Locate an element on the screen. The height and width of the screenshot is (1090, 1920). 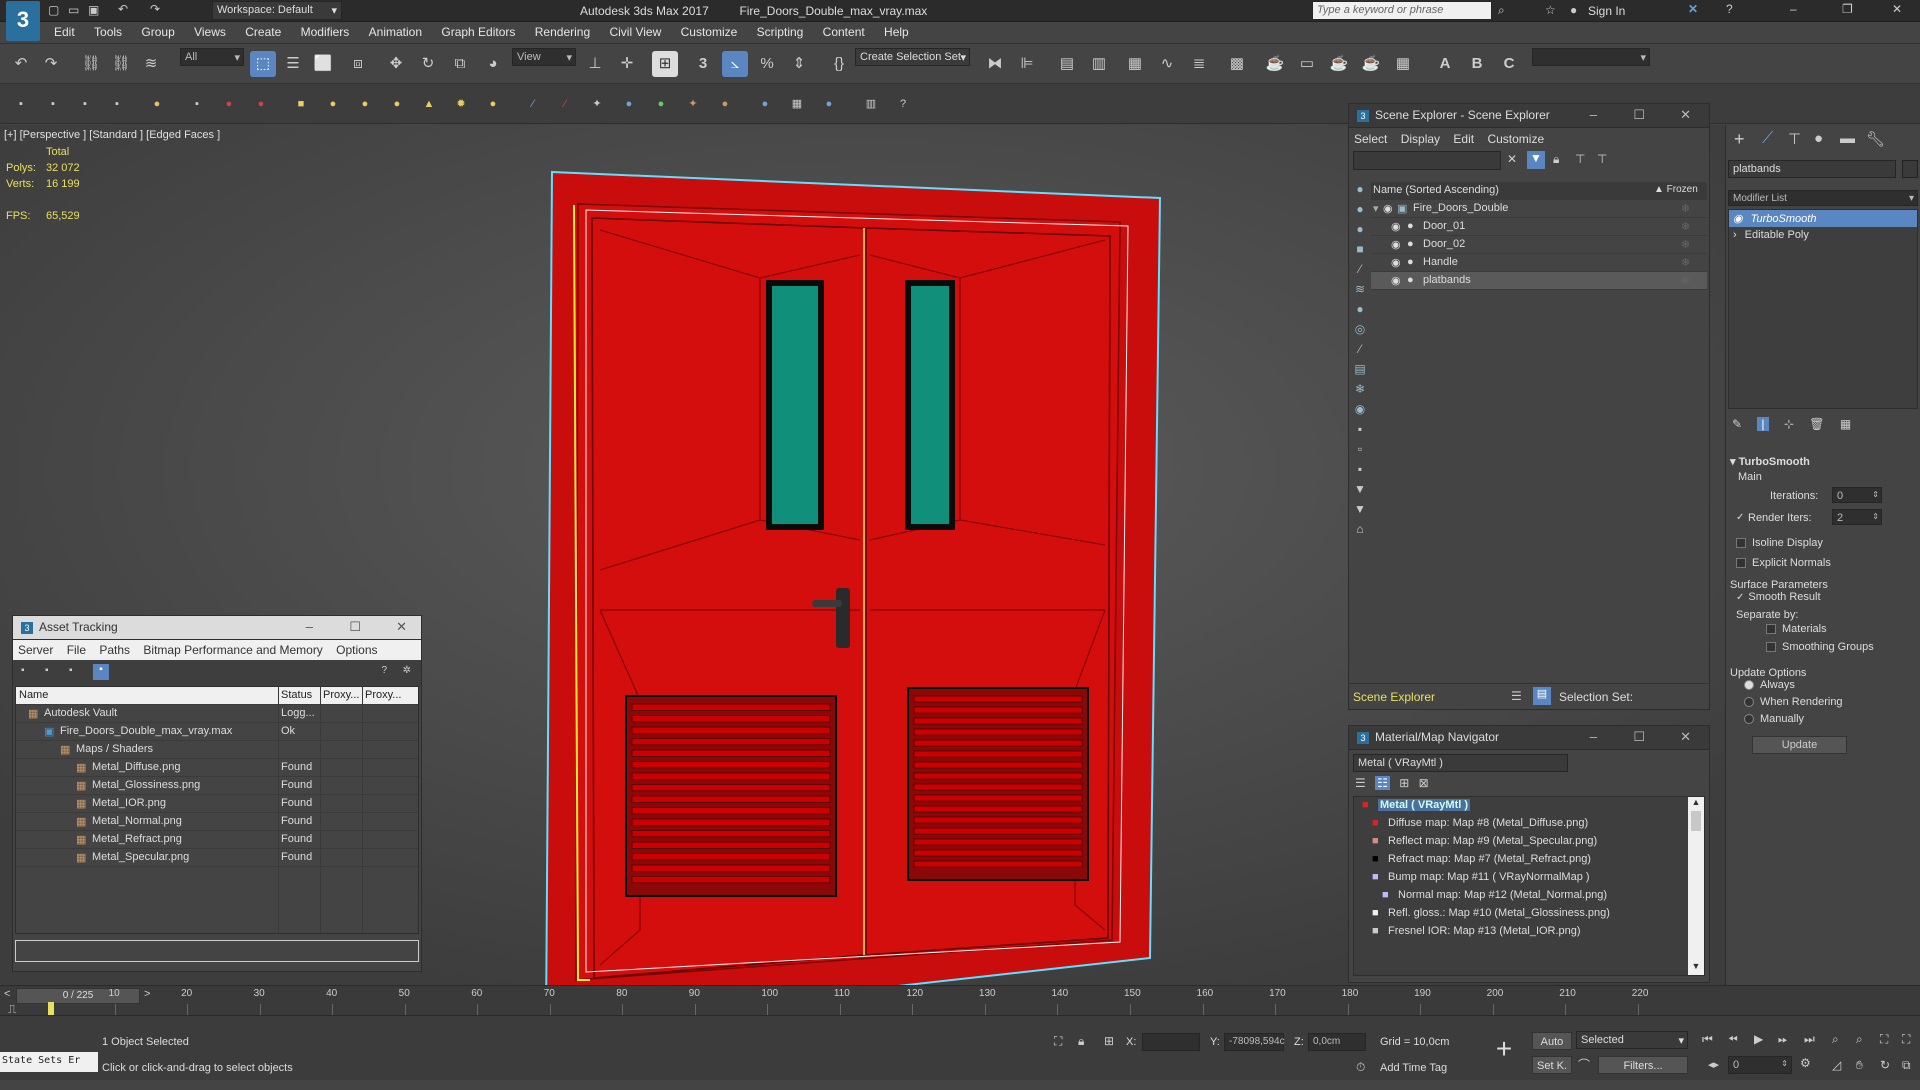
modifier-list-dropdown: Modifier List ▾ is located at coordinates (1823, 198).